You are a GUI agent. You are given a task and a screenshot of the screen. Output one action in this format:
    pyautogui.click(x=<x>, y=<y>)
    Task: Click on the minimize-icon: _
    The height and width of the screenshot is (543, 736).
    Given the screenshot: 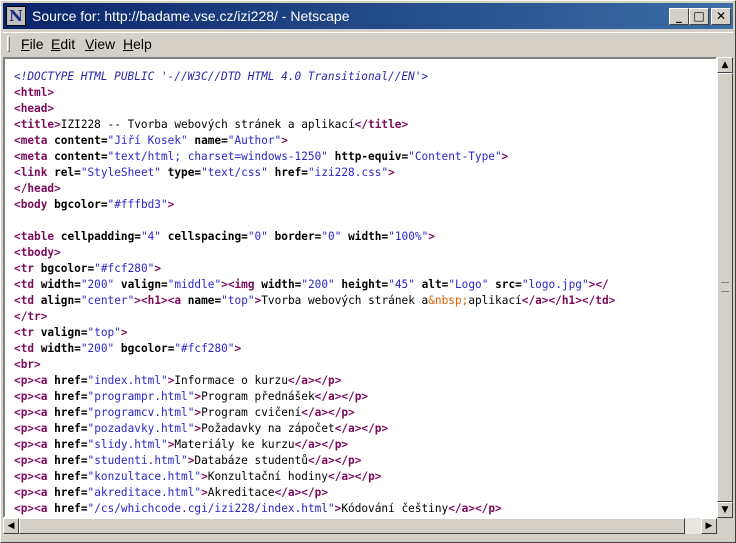 What is the action you would take?
    pyautogui.click(x=679, y=16)
    